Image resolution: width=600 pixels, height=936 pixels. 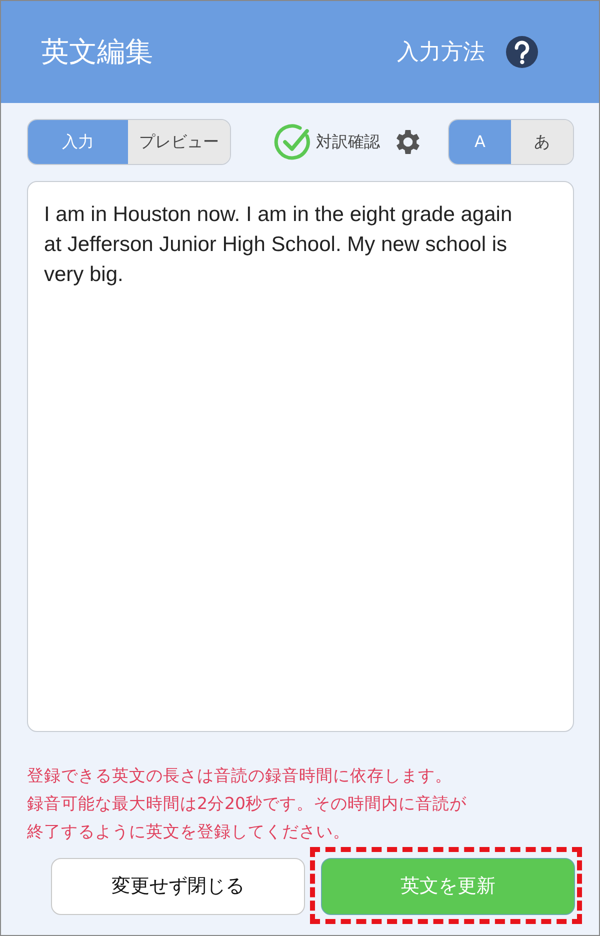 I want to click on page-title: 英文編集, so click(x=97, y=52).